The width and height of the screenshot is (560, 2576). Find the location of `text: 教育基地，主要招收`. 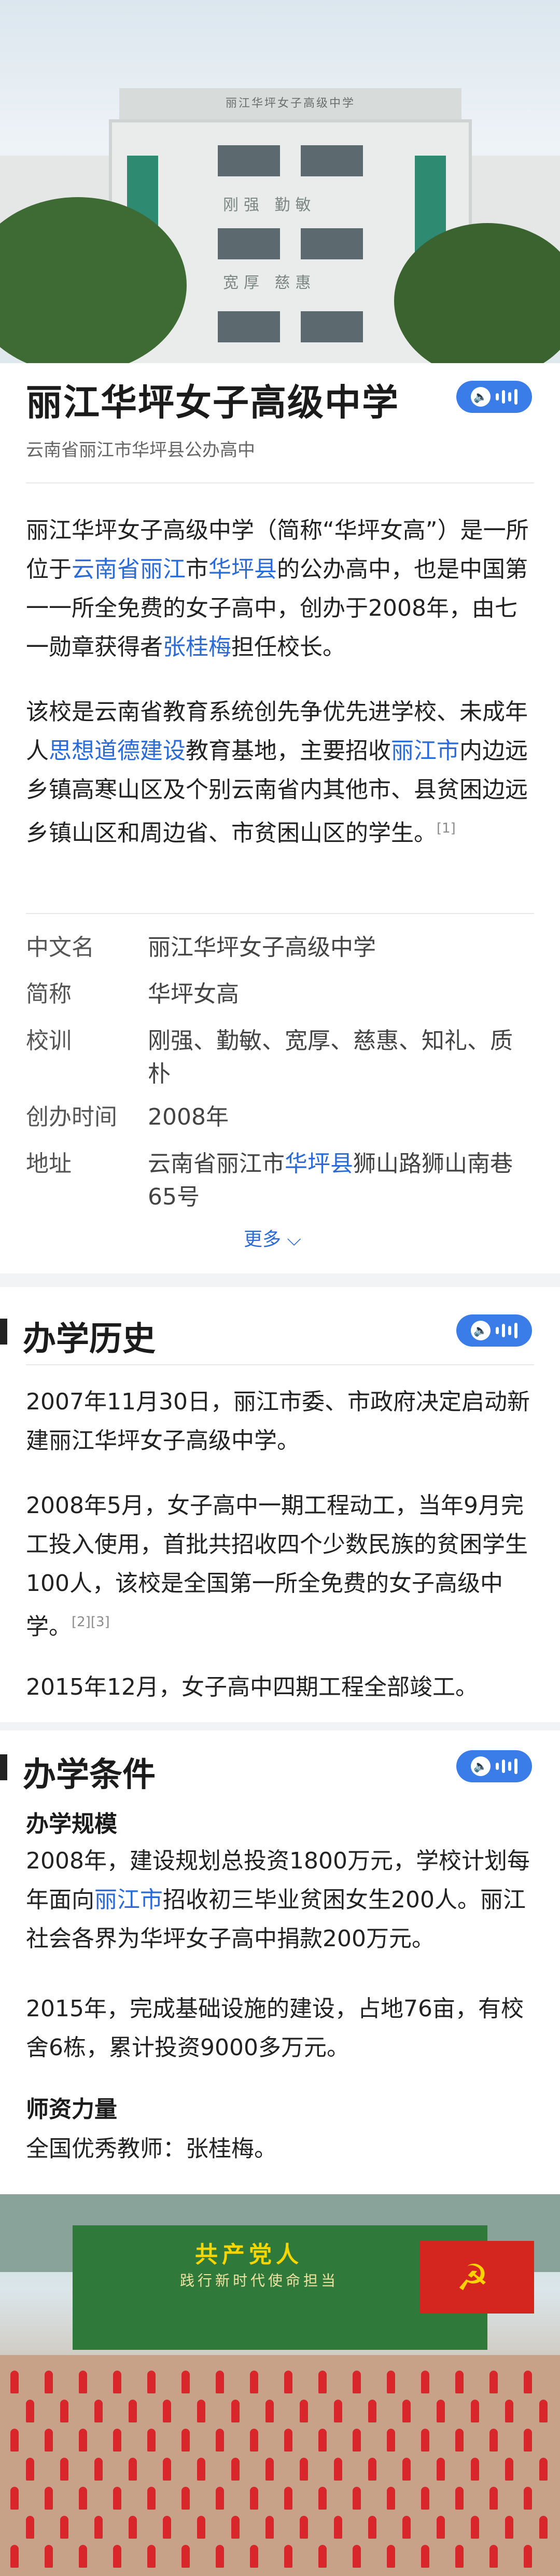

text: 教育基地，主要招收 is located at coordinates (288, 751).